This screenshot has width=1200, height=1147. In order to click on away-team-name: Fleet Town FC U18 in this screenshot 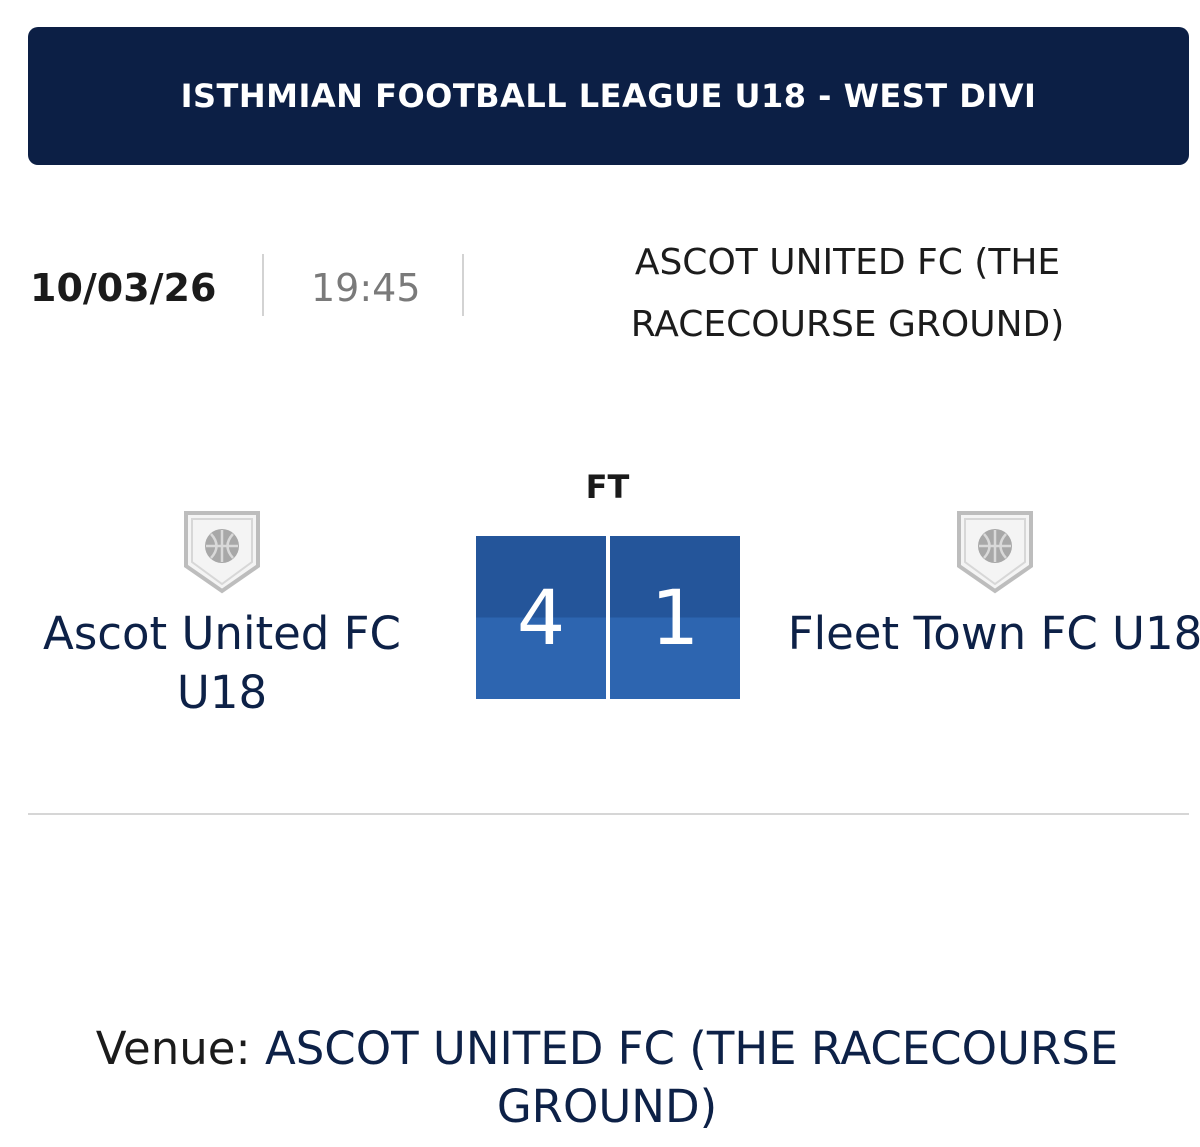, I will do `click(993, 633)`.